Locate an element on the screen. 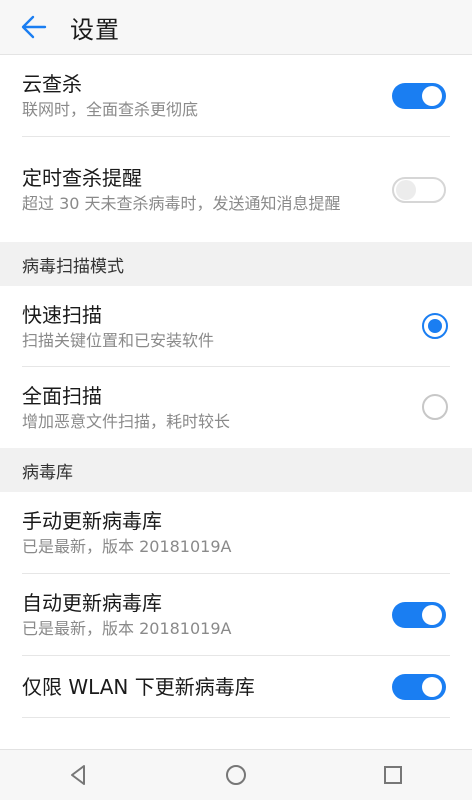 The width and height of the screenshot is (472, 800). setting-subtitle: 联网时，全面查杀更彻底 is located at coordinates (110, 109).